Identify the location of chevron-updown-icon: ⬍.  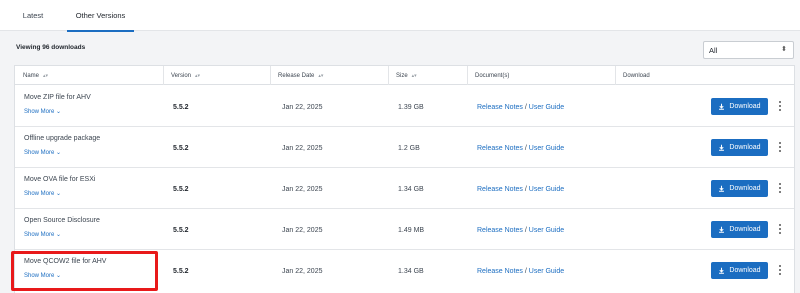
(784, 49).